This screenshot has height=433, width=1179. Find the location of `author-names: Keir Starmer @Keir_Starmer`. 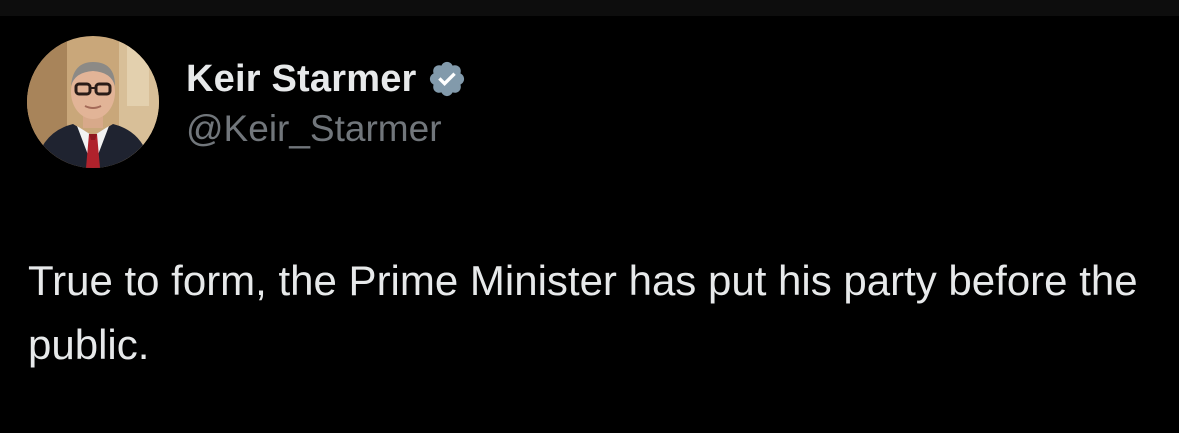

author-names: Keir Starmer @Keir_Starmer is located at coordinates (326, 102).